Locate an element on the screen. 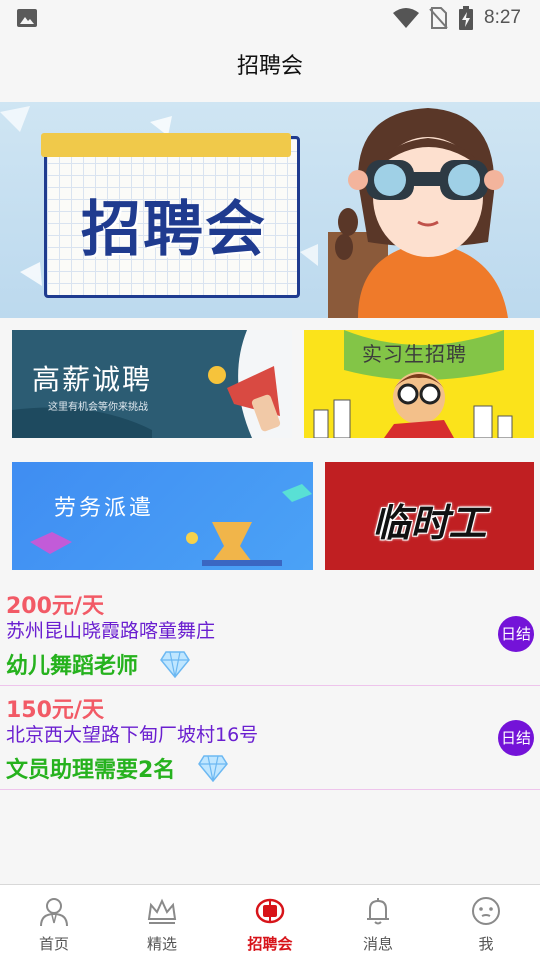  crown-icon is located at coordinates (162, 911).